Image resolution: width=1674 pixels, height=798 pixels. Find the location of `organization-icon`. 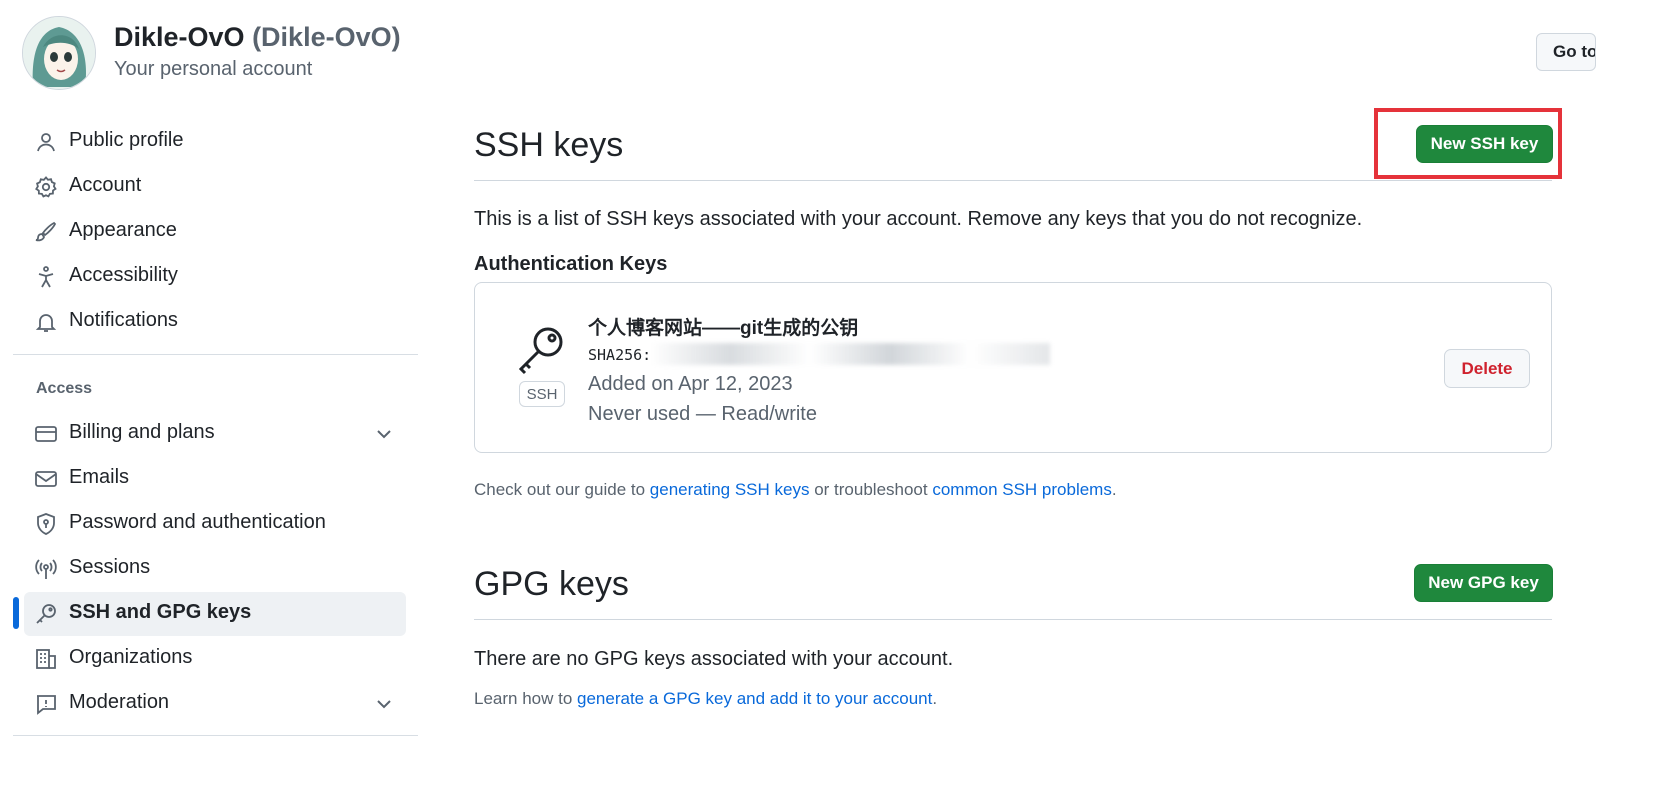

organization-icon is located at coordinates (46, 659).